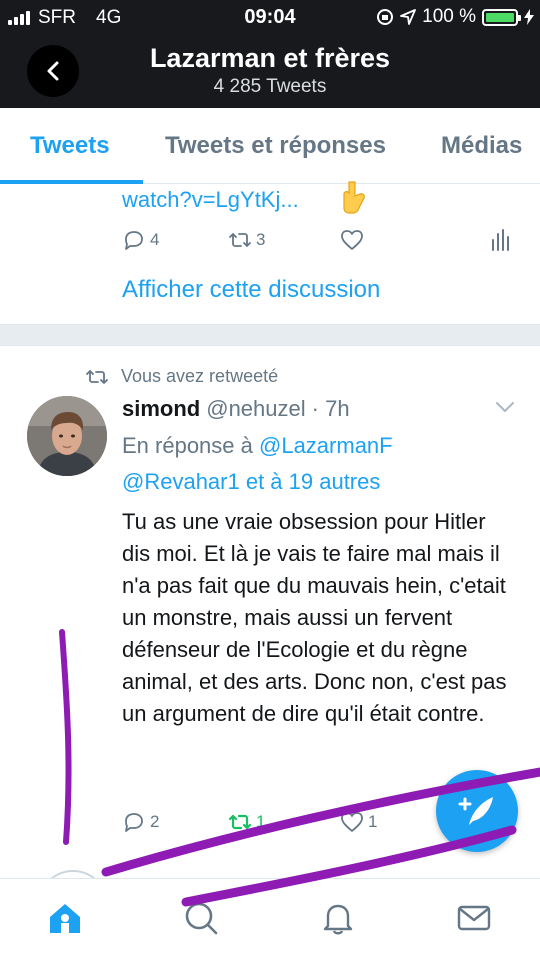  What do you see at coordinates (481, 146) in the screenshot?
I see `tab-media: Médias` at bounding box center [481, 146].